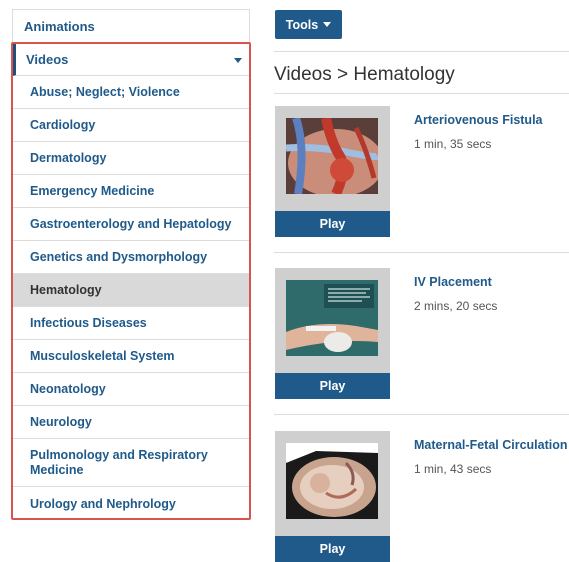  Describe the element at coordinates (131, 26) in the screenshot. I see `sidebar-item-animations: Animations` at that location.